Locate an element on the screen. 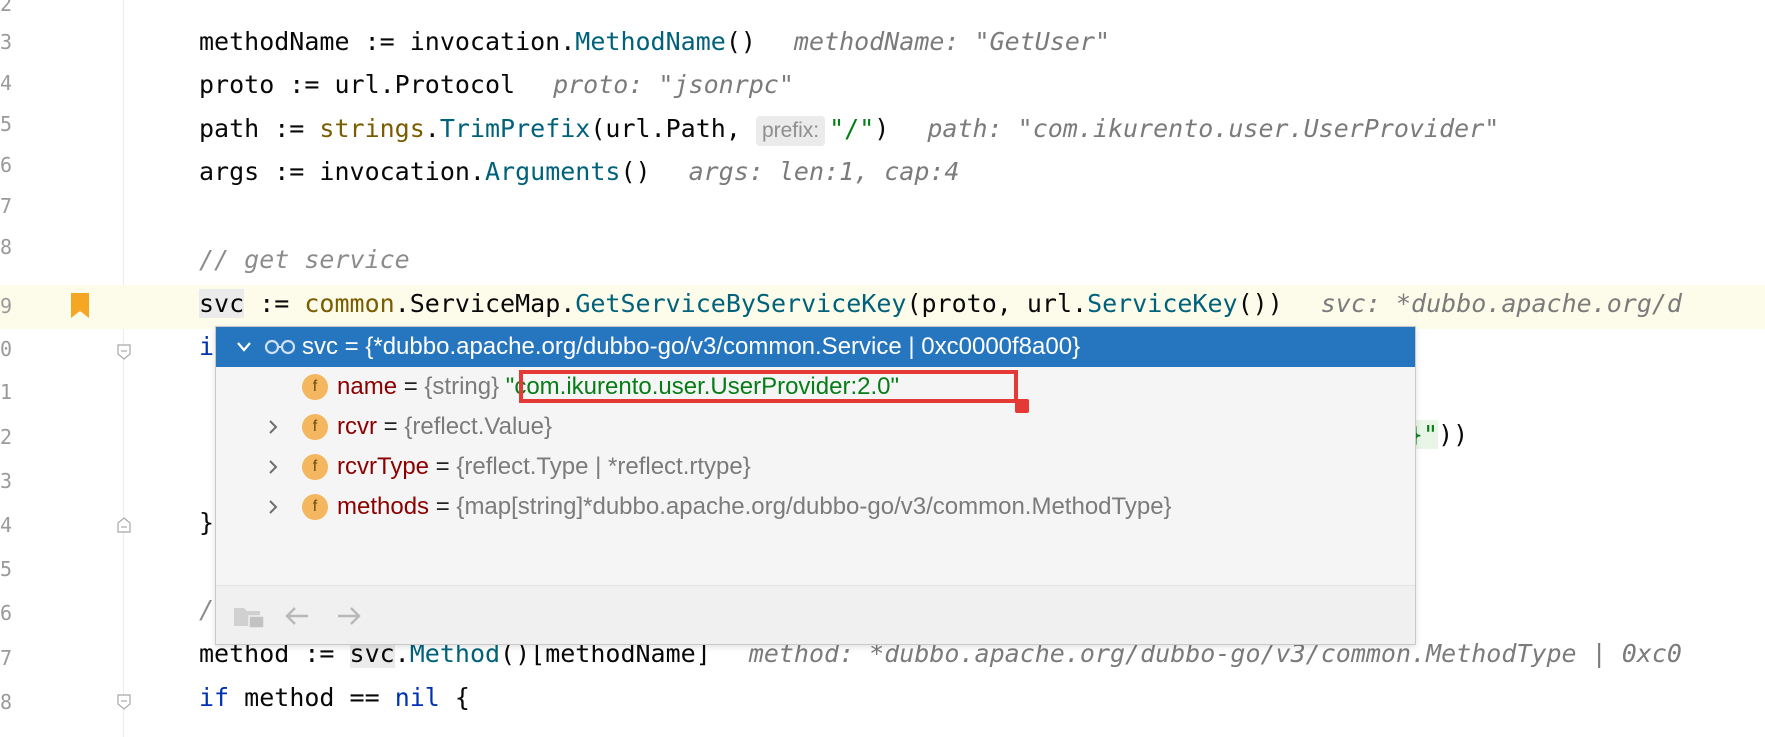 The width and height of the screenshot is (1765, 737). field-name: methods is located at coordinates (383, 506).